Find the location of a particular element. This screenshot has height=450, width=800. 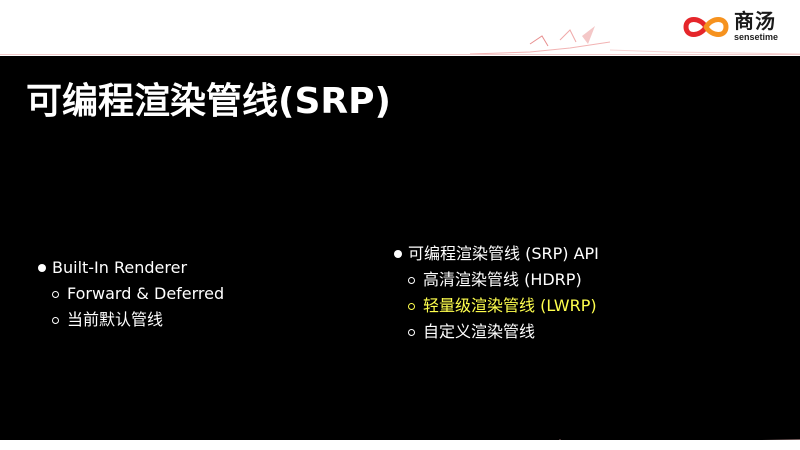

list-item: Forward & Deferred is located at coordinates (131, 294).